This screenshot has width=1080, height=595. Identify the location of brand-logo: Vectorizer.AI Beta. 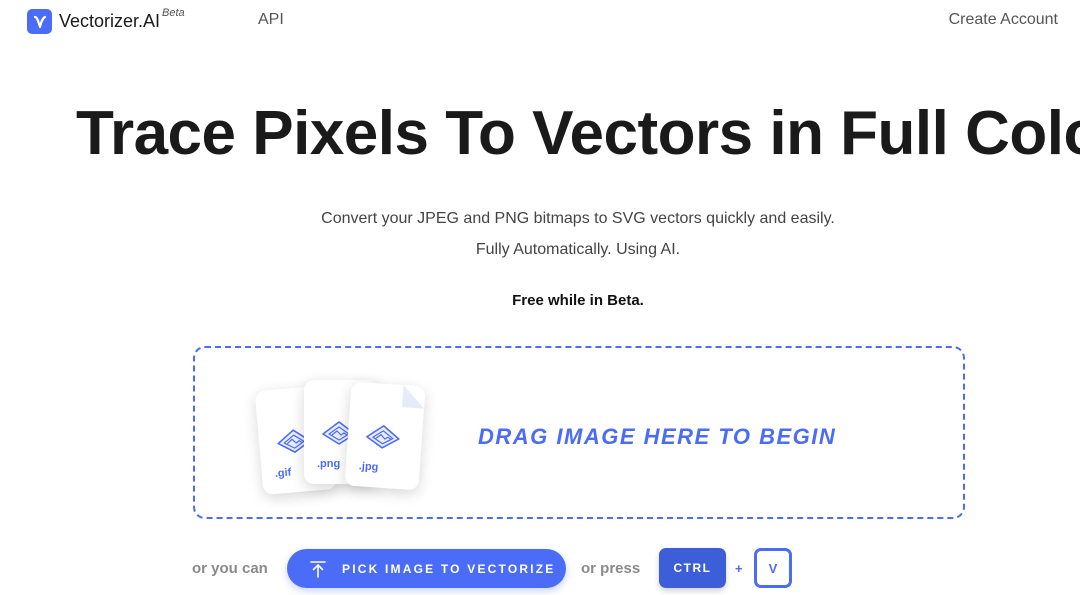
(106, 20).